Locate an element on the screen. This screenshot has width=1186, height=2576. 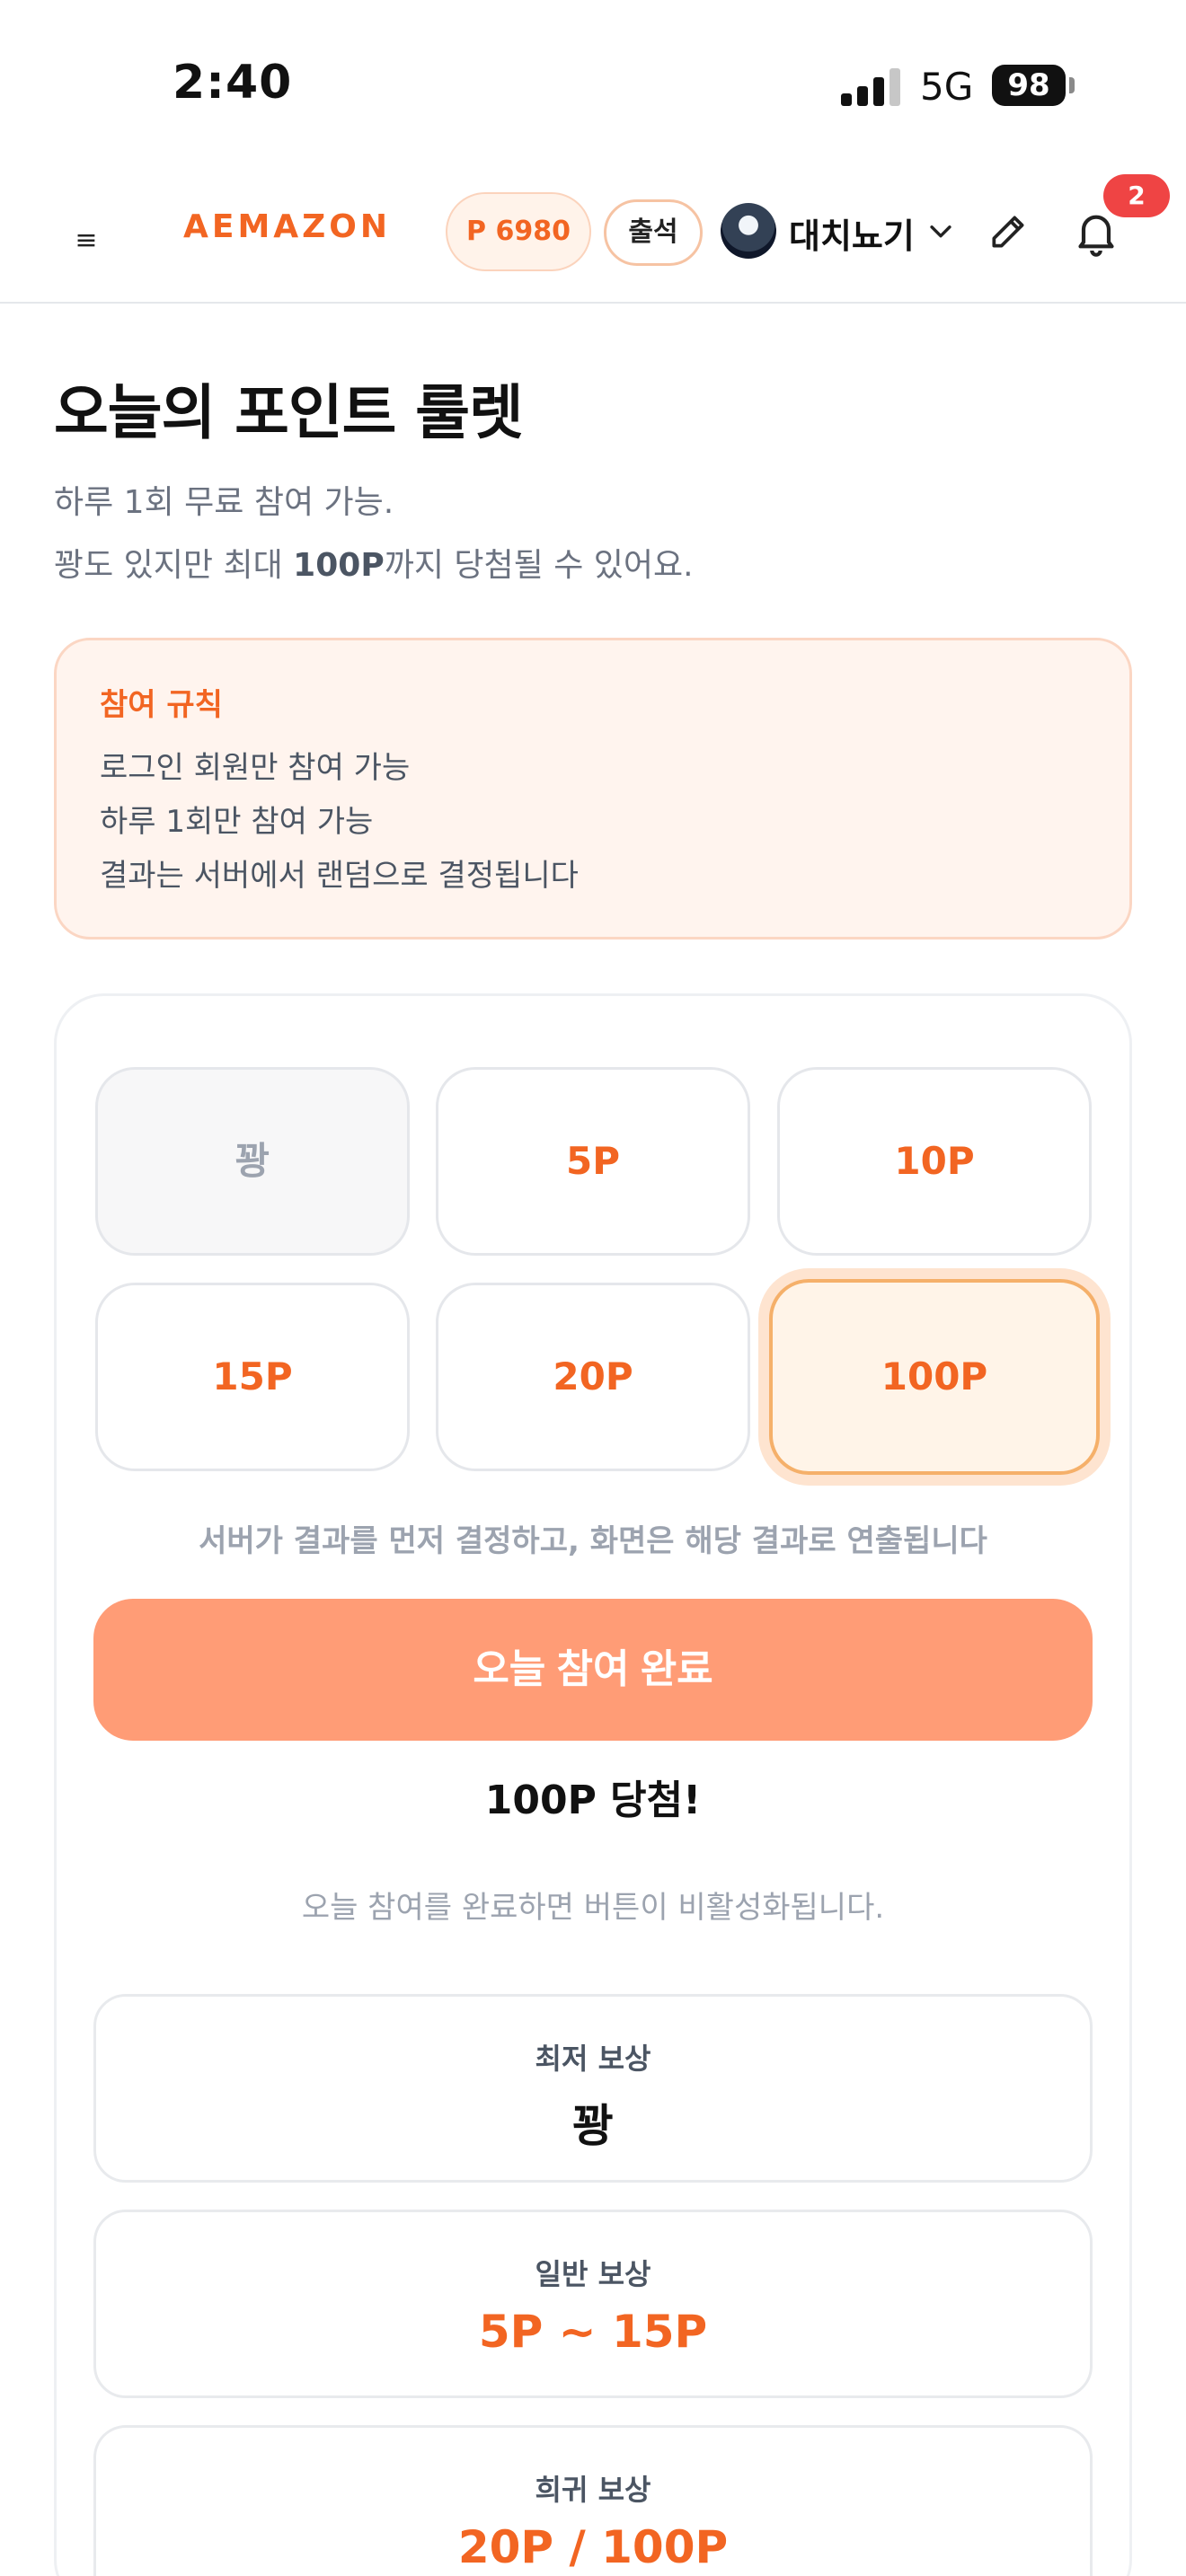
rule-item: 하루 1회만 참여 가능 is located at coordinates (237, 822).